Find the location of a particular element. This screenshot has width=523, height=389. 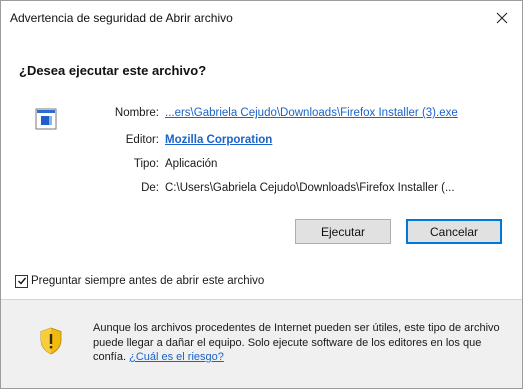

run-button: Ejecutar is located at coordinates (343, 231).